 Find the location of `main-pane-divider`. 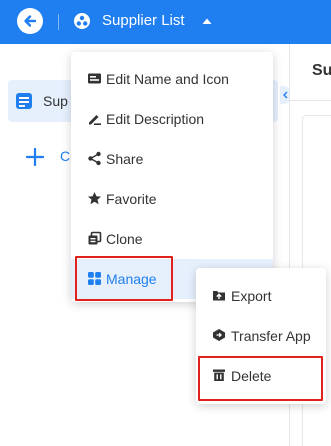

main-pane-divider is located at coordinates (310, 100).